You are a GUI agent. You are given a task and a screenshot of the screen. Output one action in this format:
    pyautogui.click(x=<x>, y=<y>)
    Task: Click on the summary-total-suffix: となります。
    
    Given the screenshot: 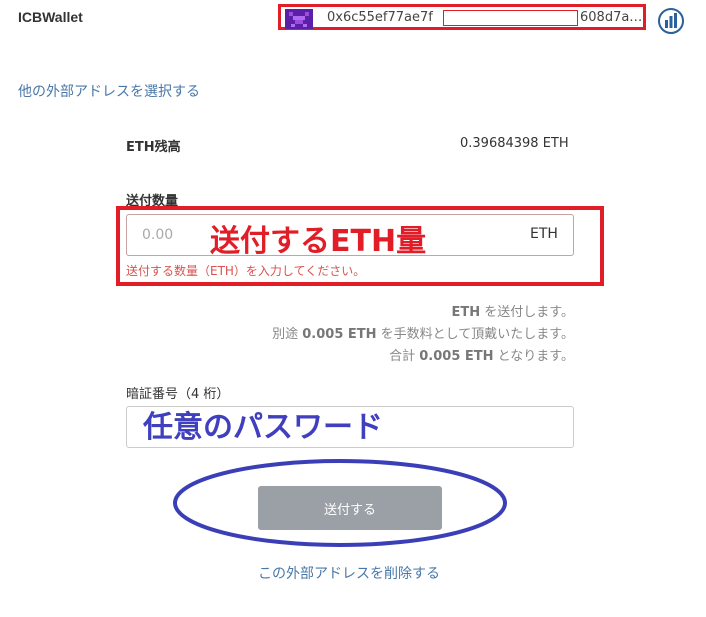 What is the action you would take?
    pyautogui.click(x=533, y=356)
    